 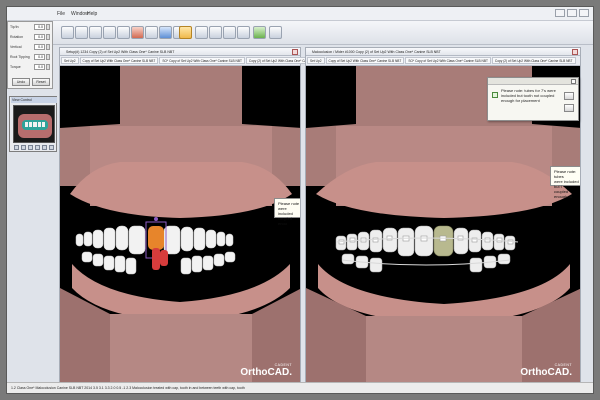 What do you see at coordinates (31, 38) in the screenshot?
I see `field-row: Rotation 0.0` at bounding box center [31, 38].